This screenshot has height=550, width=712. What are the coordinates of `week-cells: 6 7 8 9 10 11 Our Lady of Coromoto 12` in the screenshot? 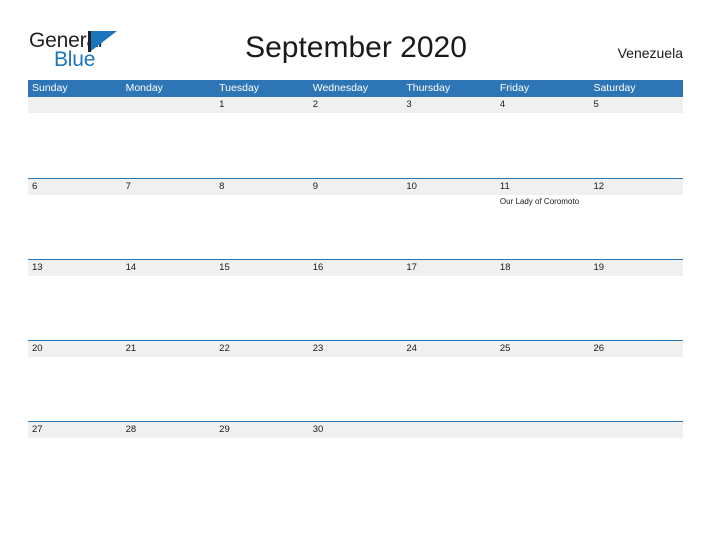 It's located at (356, 219).